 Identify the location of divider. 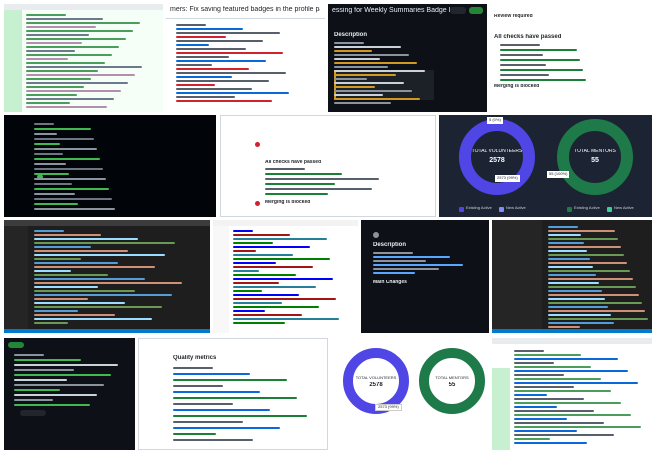
(245, 18).